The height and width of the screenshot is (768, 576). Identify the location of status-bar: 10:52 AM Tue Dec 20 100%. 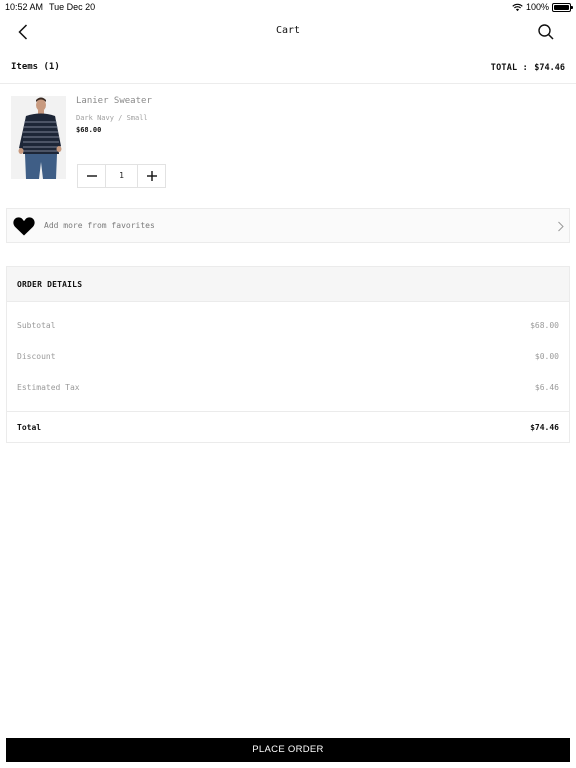
(288, 8).